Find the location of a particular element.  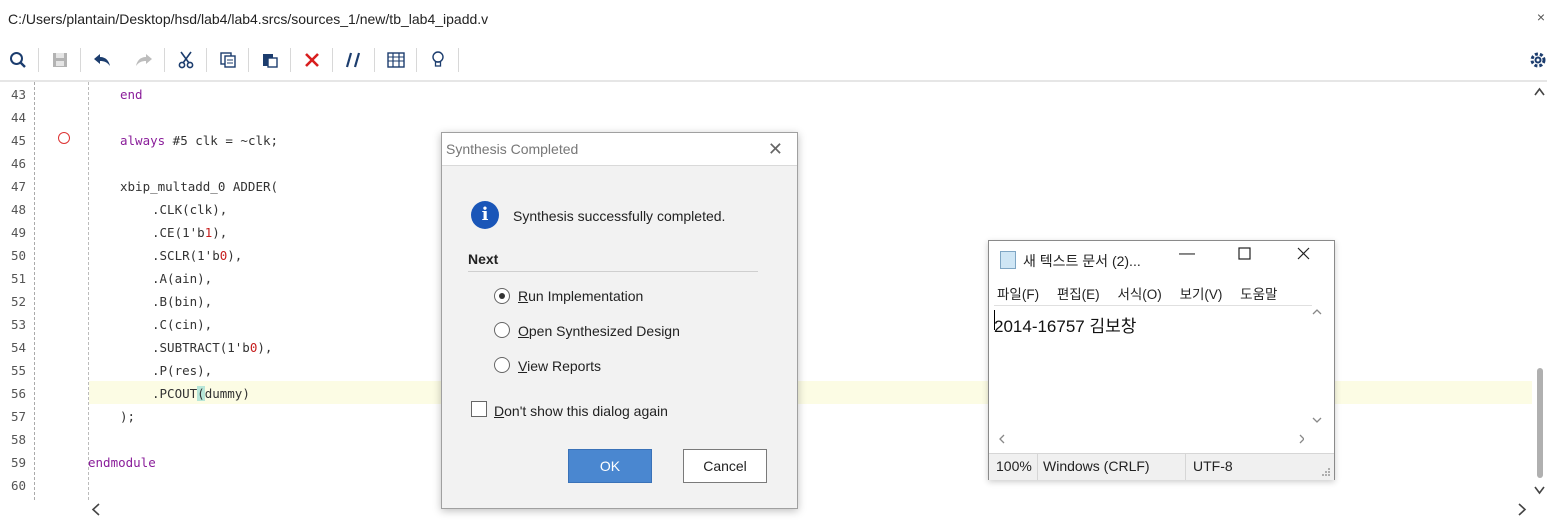

line-number: 46 is located at coordinates (18, 163).